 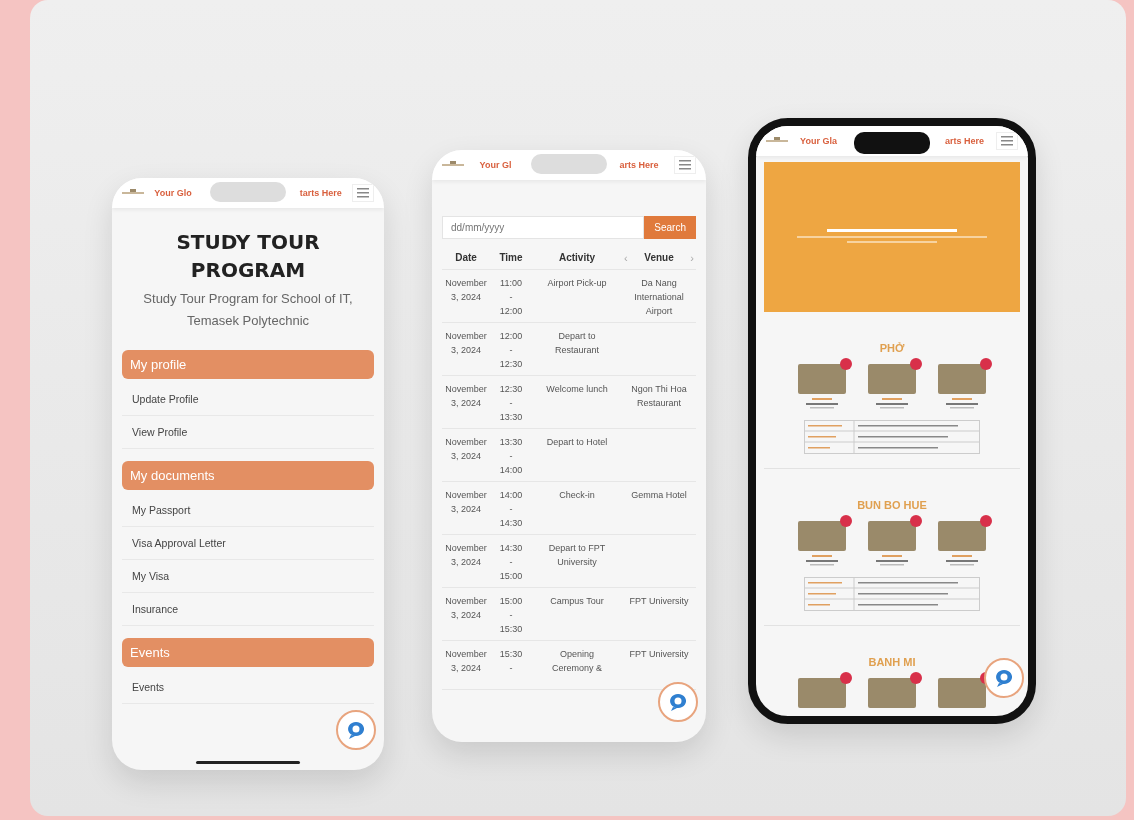 What do you see at coordinates (248, 310) in the screenshot?
I see `page-subtitle: Study Tour Program for School of IT, Temasek Polytechnic` at bounding box center [248, 310].